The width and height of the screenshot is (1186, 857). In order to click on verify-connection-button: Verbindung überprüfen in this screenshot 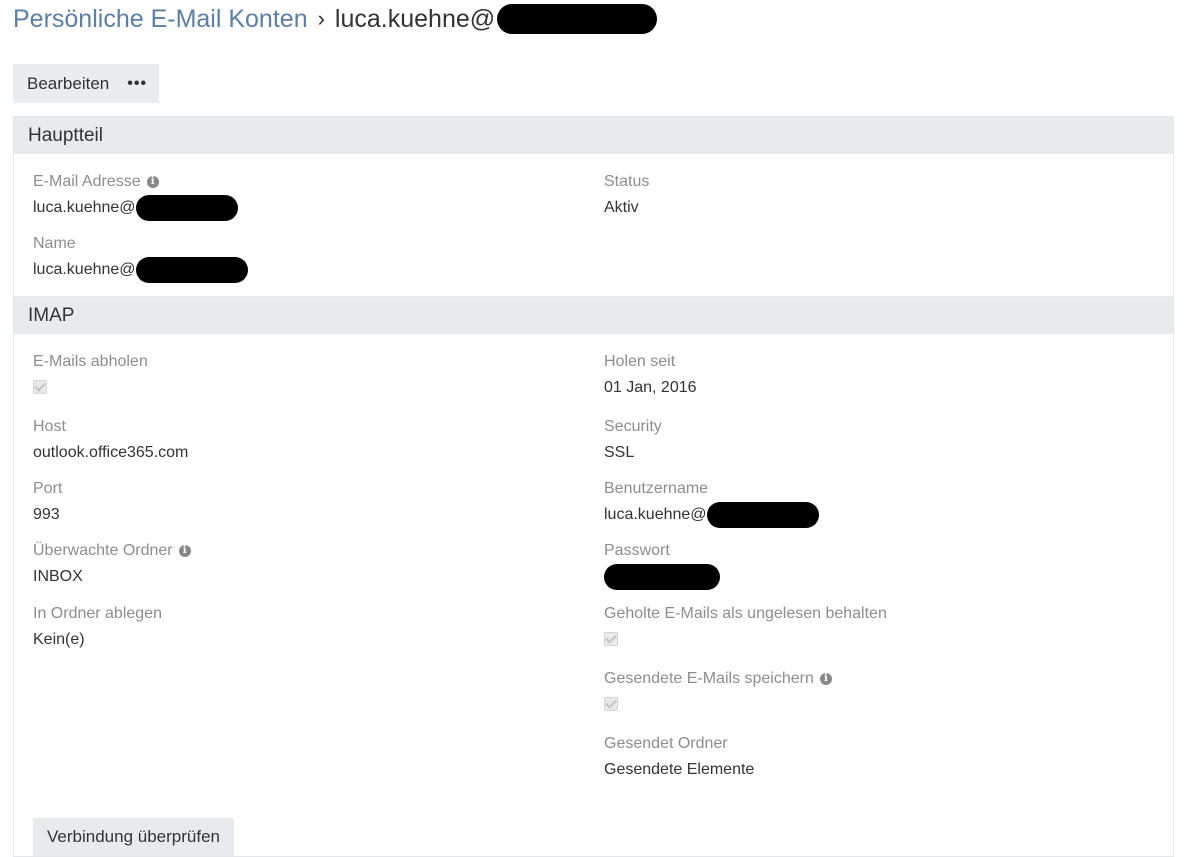, I will do `click(133, 837)`.